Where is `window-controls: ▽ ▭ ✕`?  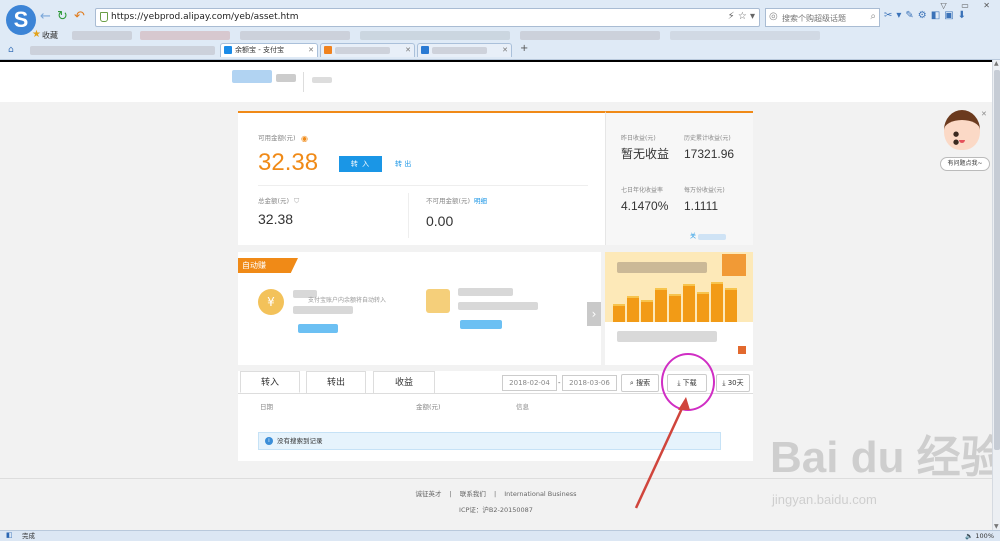 window-controls: ▽ ▭ ✕ is located at coordinates (969, 5).